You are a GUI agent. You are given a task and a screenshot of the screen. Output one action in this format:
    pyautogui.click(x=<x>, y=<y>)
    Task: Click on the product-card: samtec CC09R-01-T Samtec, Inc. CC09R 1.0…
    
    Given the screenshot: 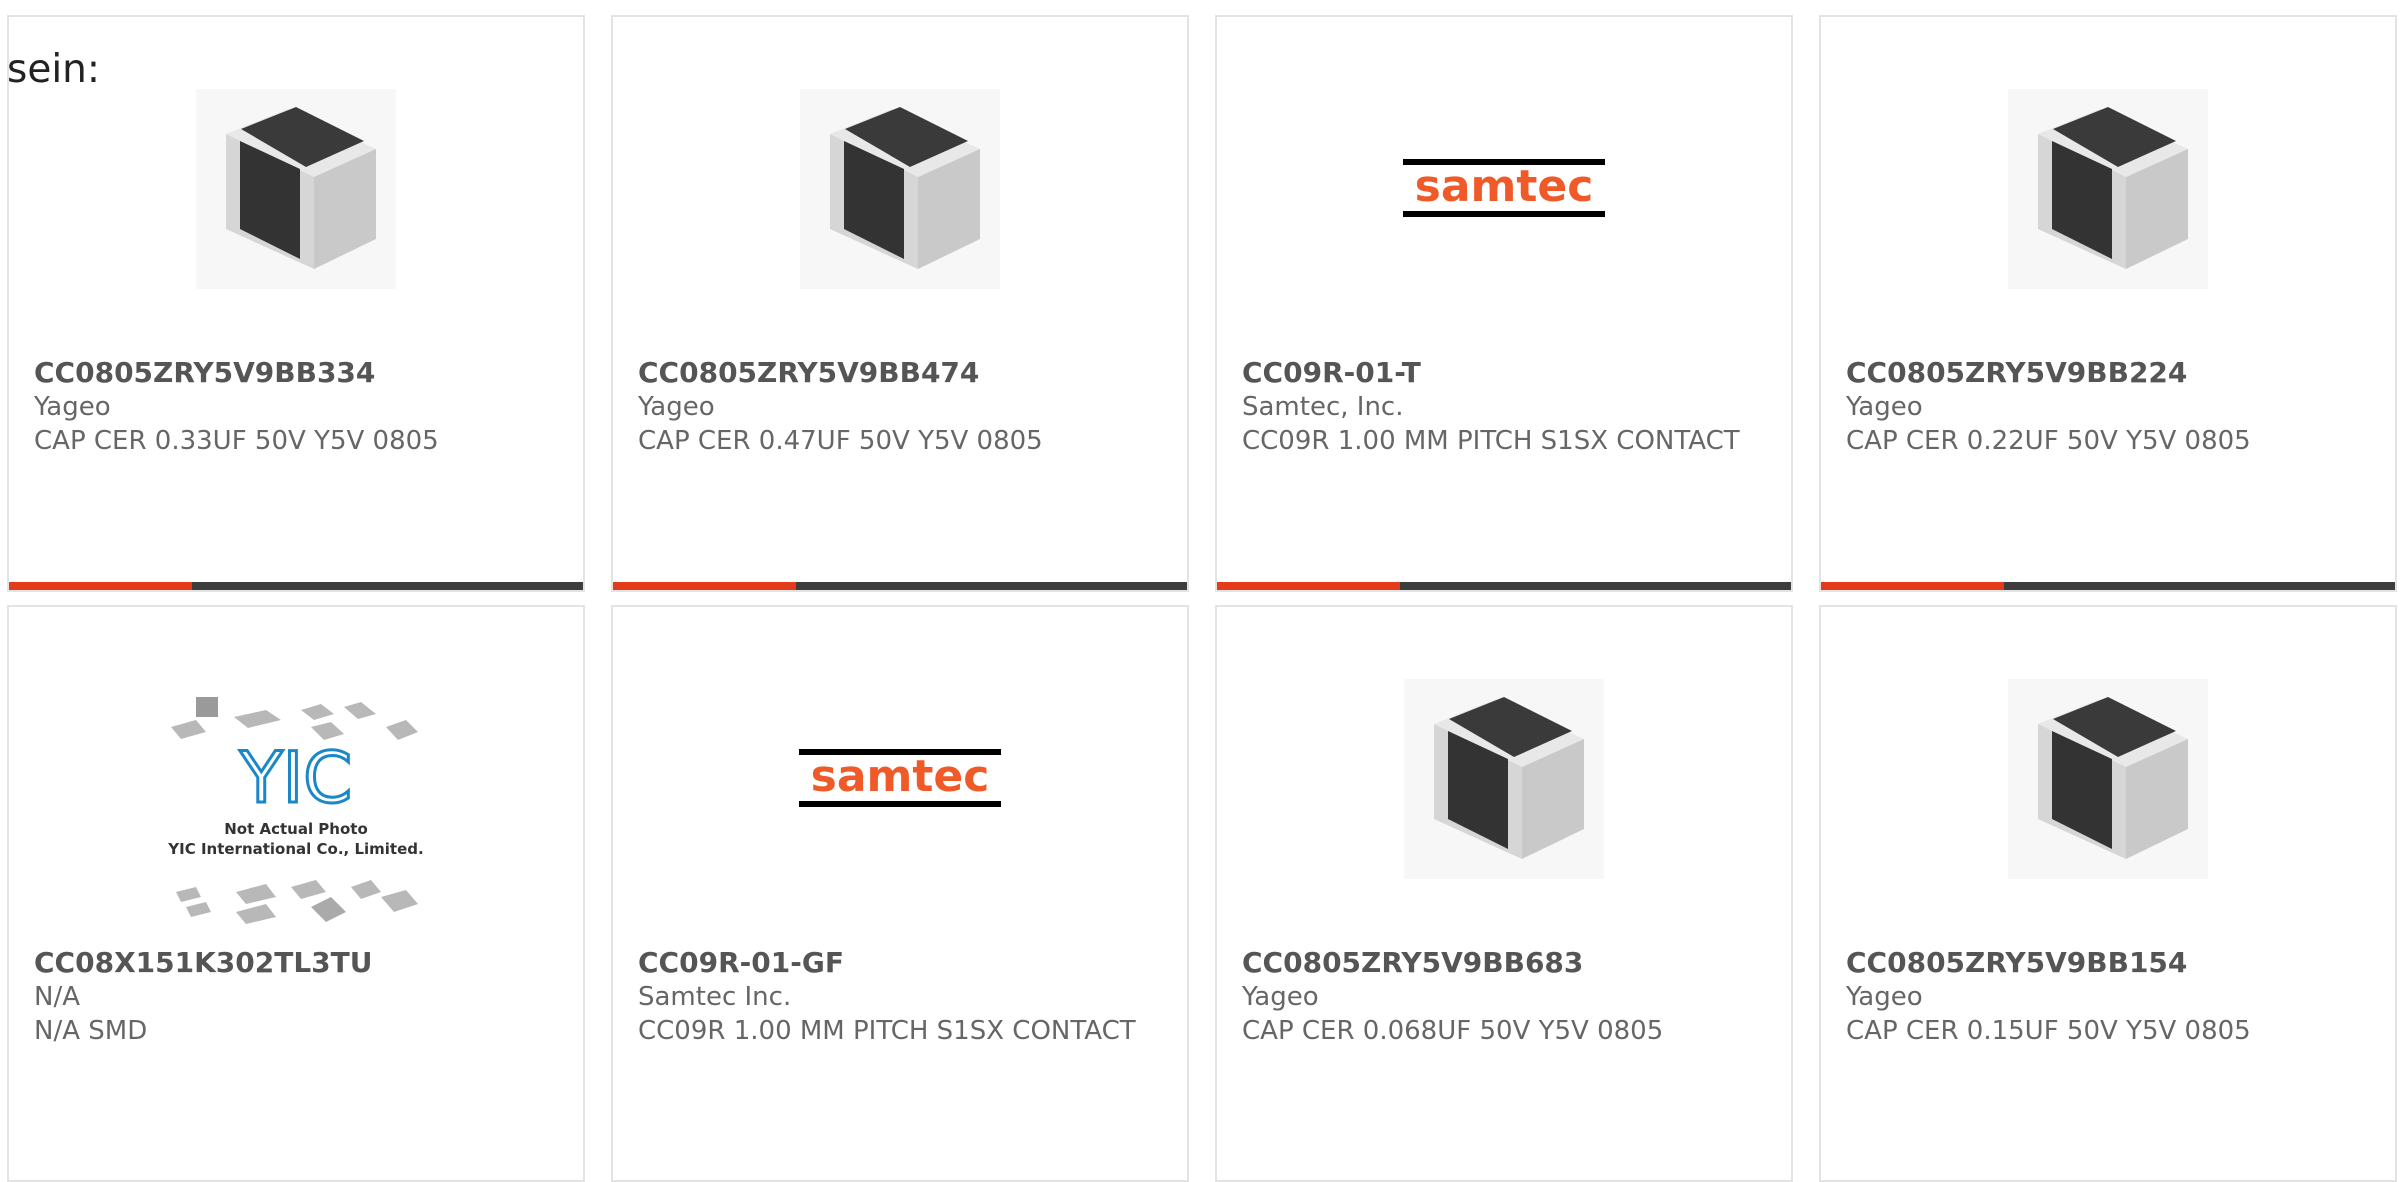 What is the action you would take?
    pyautogui.click(x=1504, y=303)
    